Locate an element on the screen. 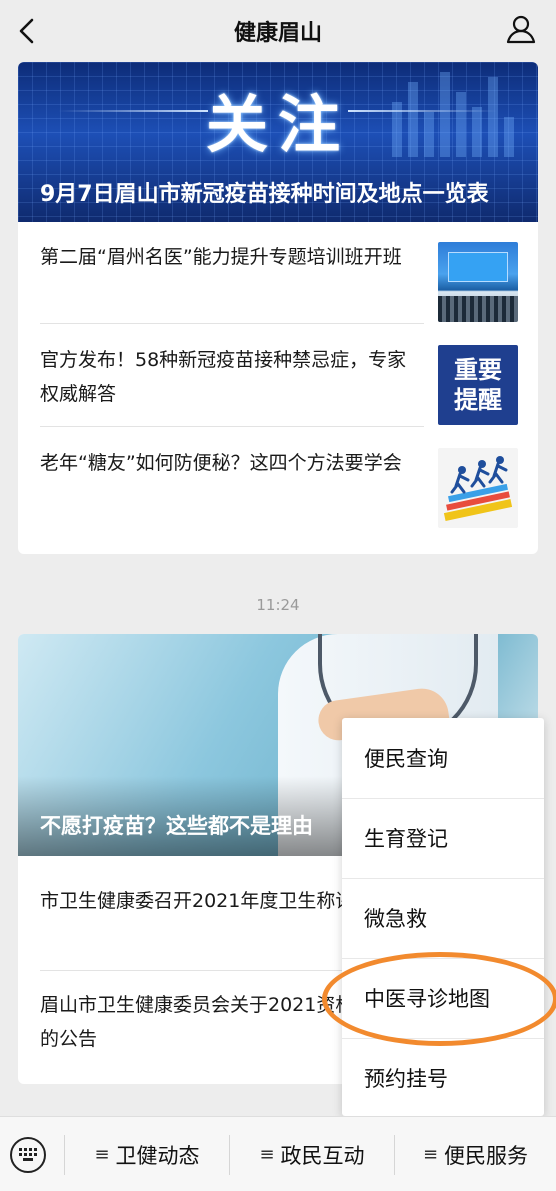  user-profile-icon is located at coordinates (521, 29).